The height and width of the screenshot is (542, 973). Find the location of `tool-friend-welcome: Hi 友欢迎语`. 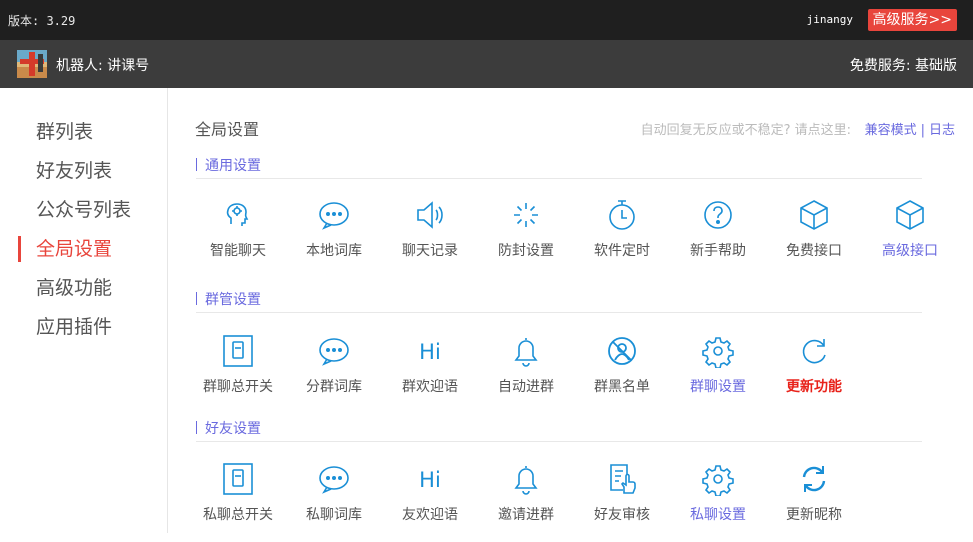

tool-friend-welcome: Hi 友欢迎语 is located at coordinates (430, 493).